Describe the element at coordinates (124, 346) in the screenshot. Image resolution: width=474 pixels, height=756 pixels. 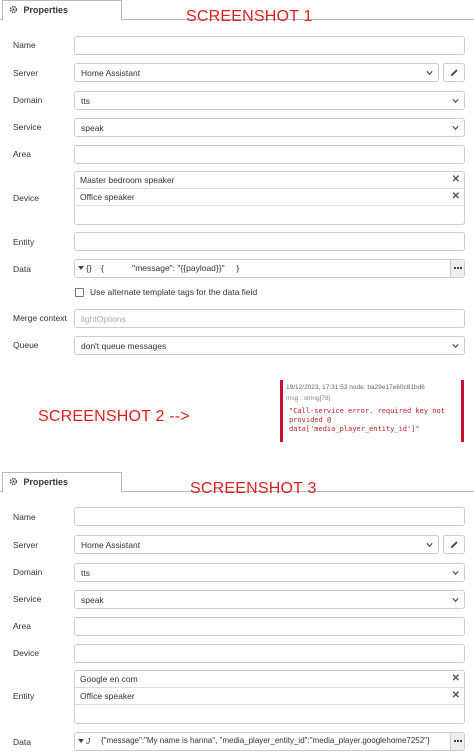
I see `queue-select-value: don't queue messages` at that location.